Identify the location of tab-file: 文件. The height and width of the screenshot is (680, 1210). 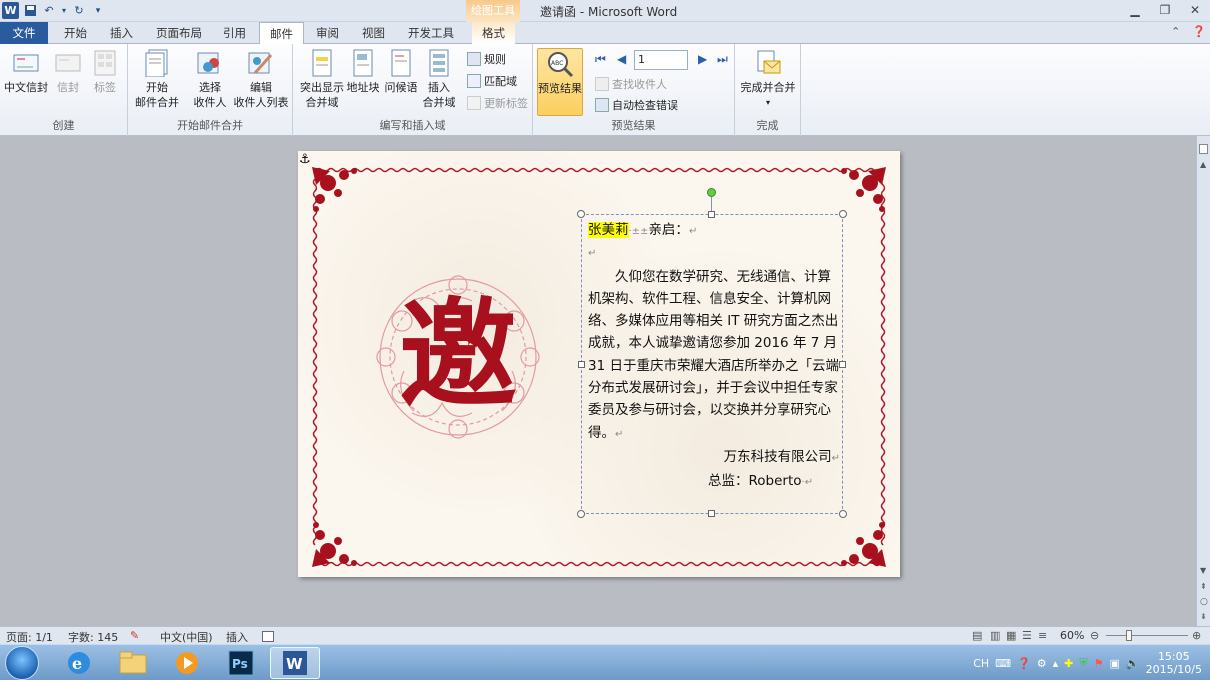
(24, 33).